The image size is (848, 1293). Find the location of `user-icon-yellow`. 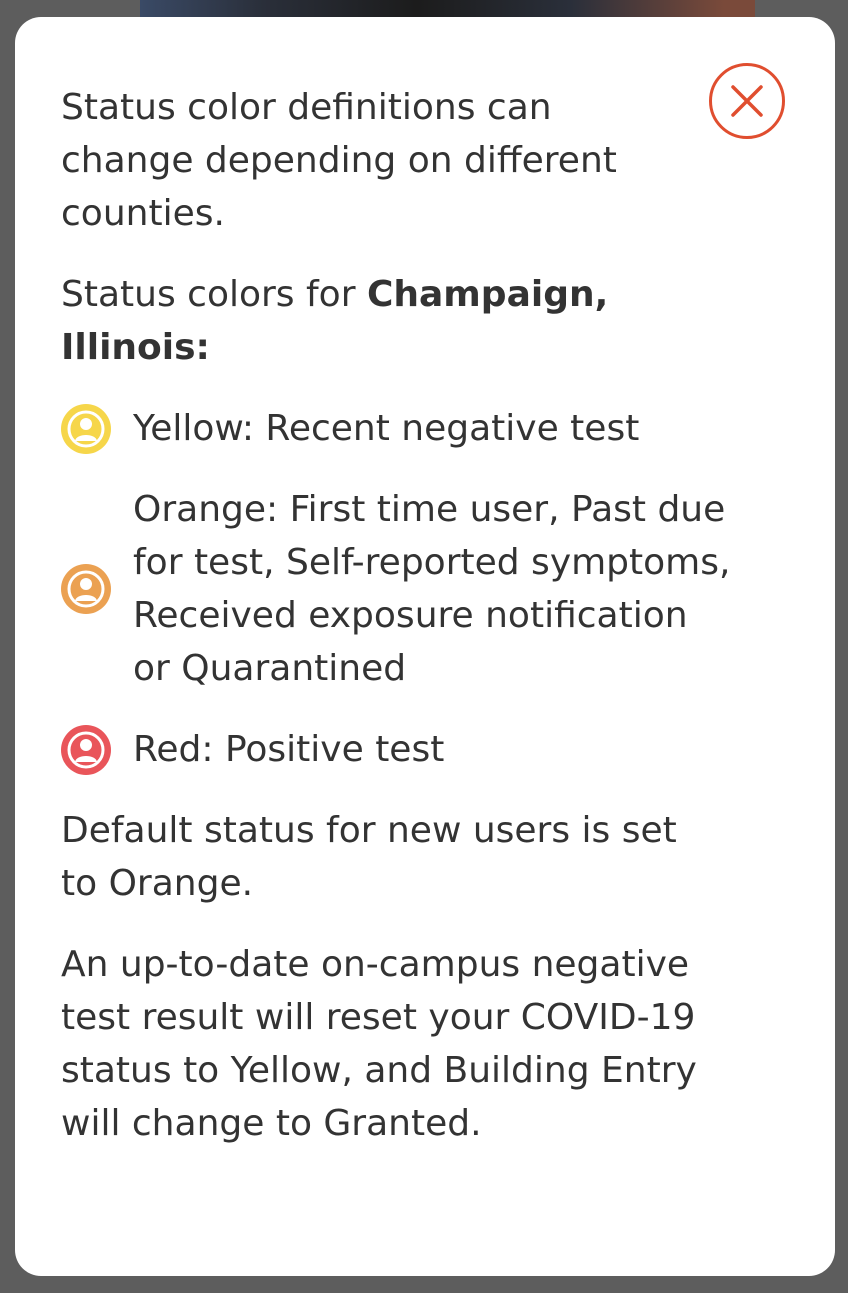

user-icon-yellow is located at coordinates (86, 428).